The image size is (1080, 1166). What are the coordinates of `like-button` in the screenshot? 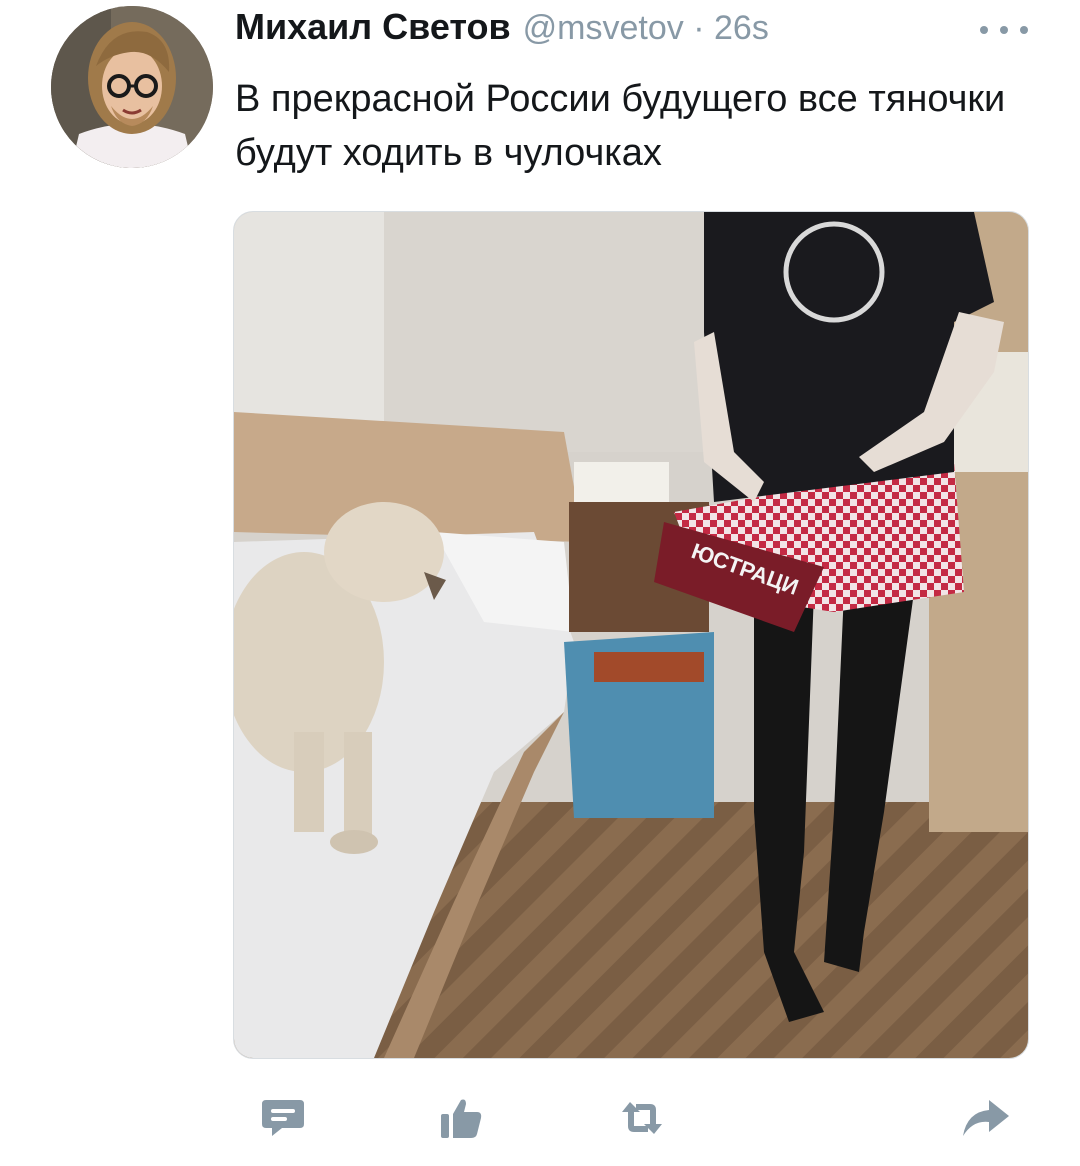 It's located at (461, 1118).